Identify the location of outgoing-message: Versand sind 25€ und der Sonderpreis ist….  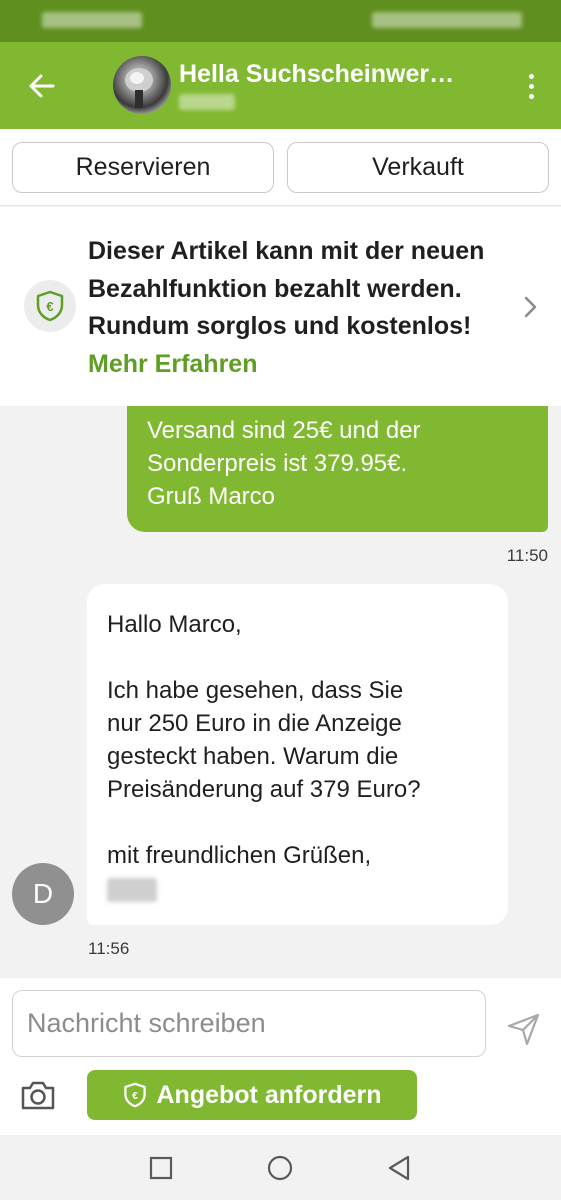
(337, 469).